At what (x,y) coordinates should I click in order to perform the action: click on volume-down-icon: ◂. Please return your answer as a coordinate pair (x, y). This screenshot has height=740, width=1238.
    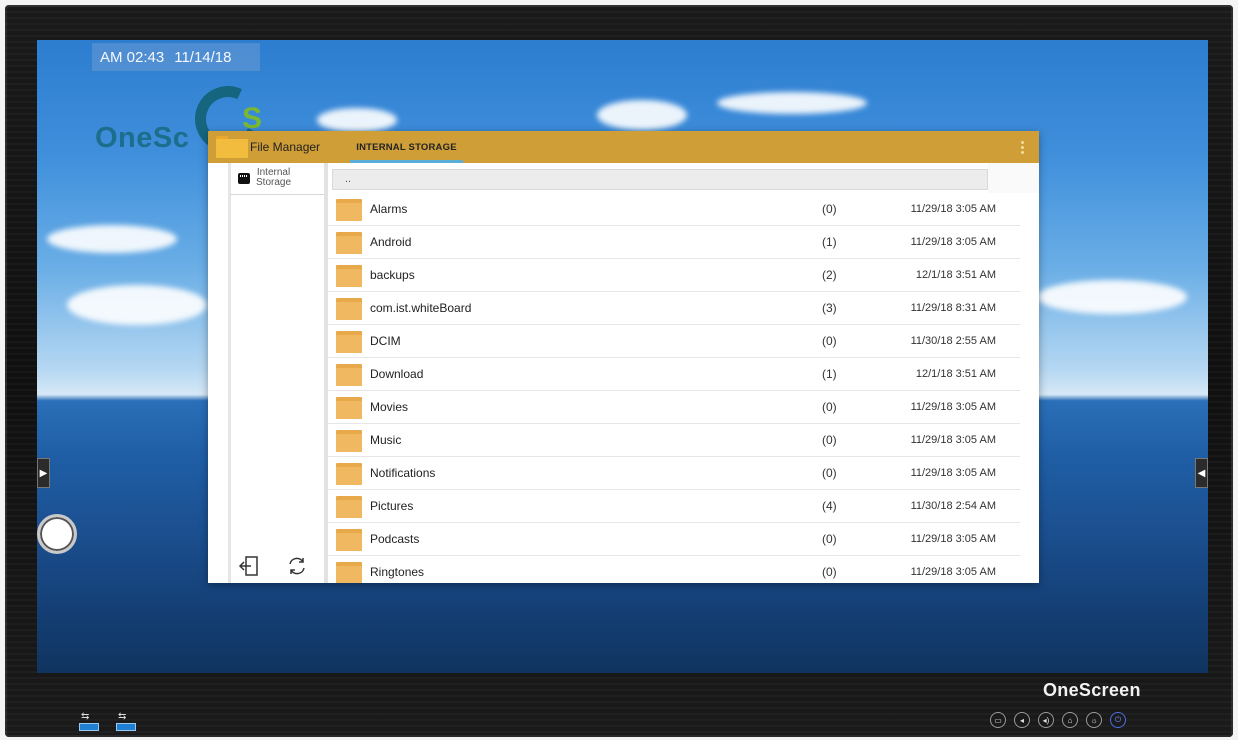
    Looking at the image, I should click on (1022, 720).